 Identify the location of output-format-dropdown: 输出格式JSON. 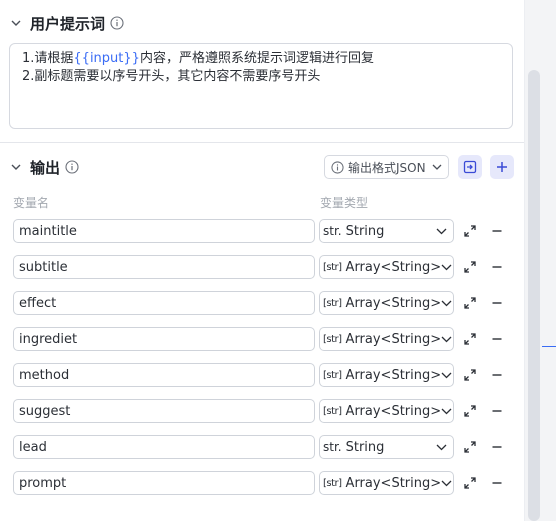
(386, 167).